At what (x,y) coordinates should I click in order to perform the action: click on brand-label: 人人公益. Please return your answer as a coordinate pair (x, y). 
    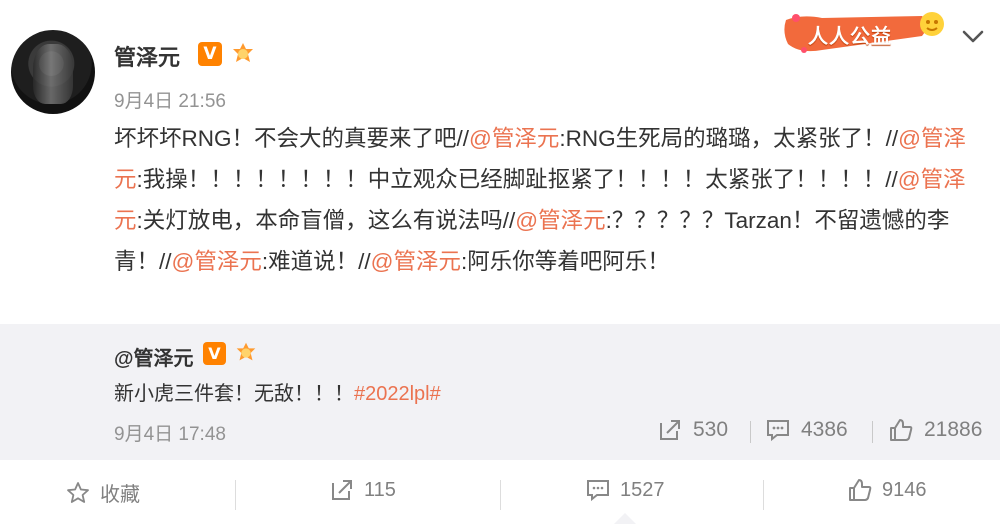
    Looking at the image, I should click on (850, 34).